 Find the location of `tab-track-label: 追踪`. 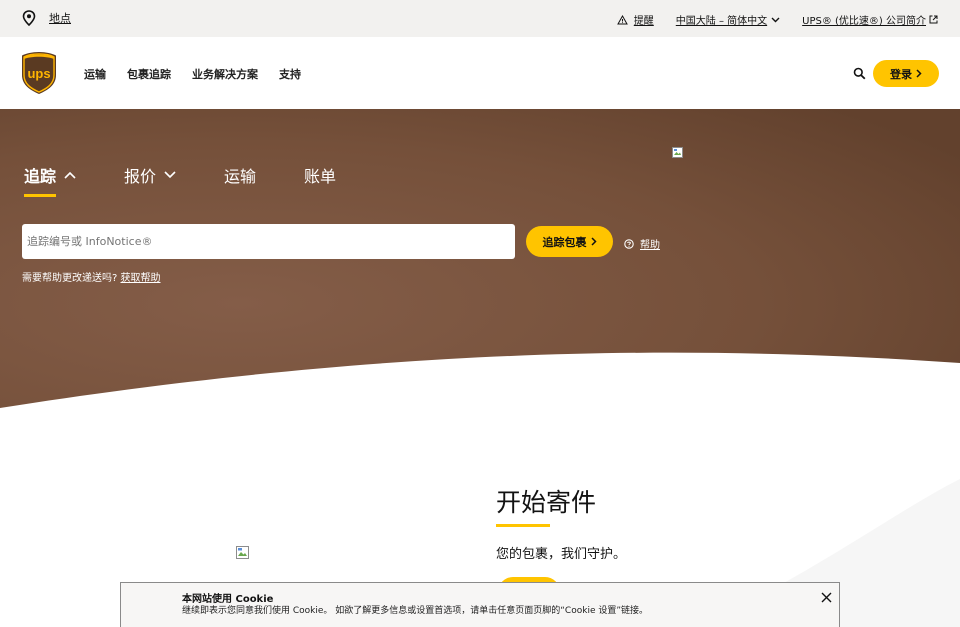

tab-track-label: 追踪 is located at coordinates (40, 176).